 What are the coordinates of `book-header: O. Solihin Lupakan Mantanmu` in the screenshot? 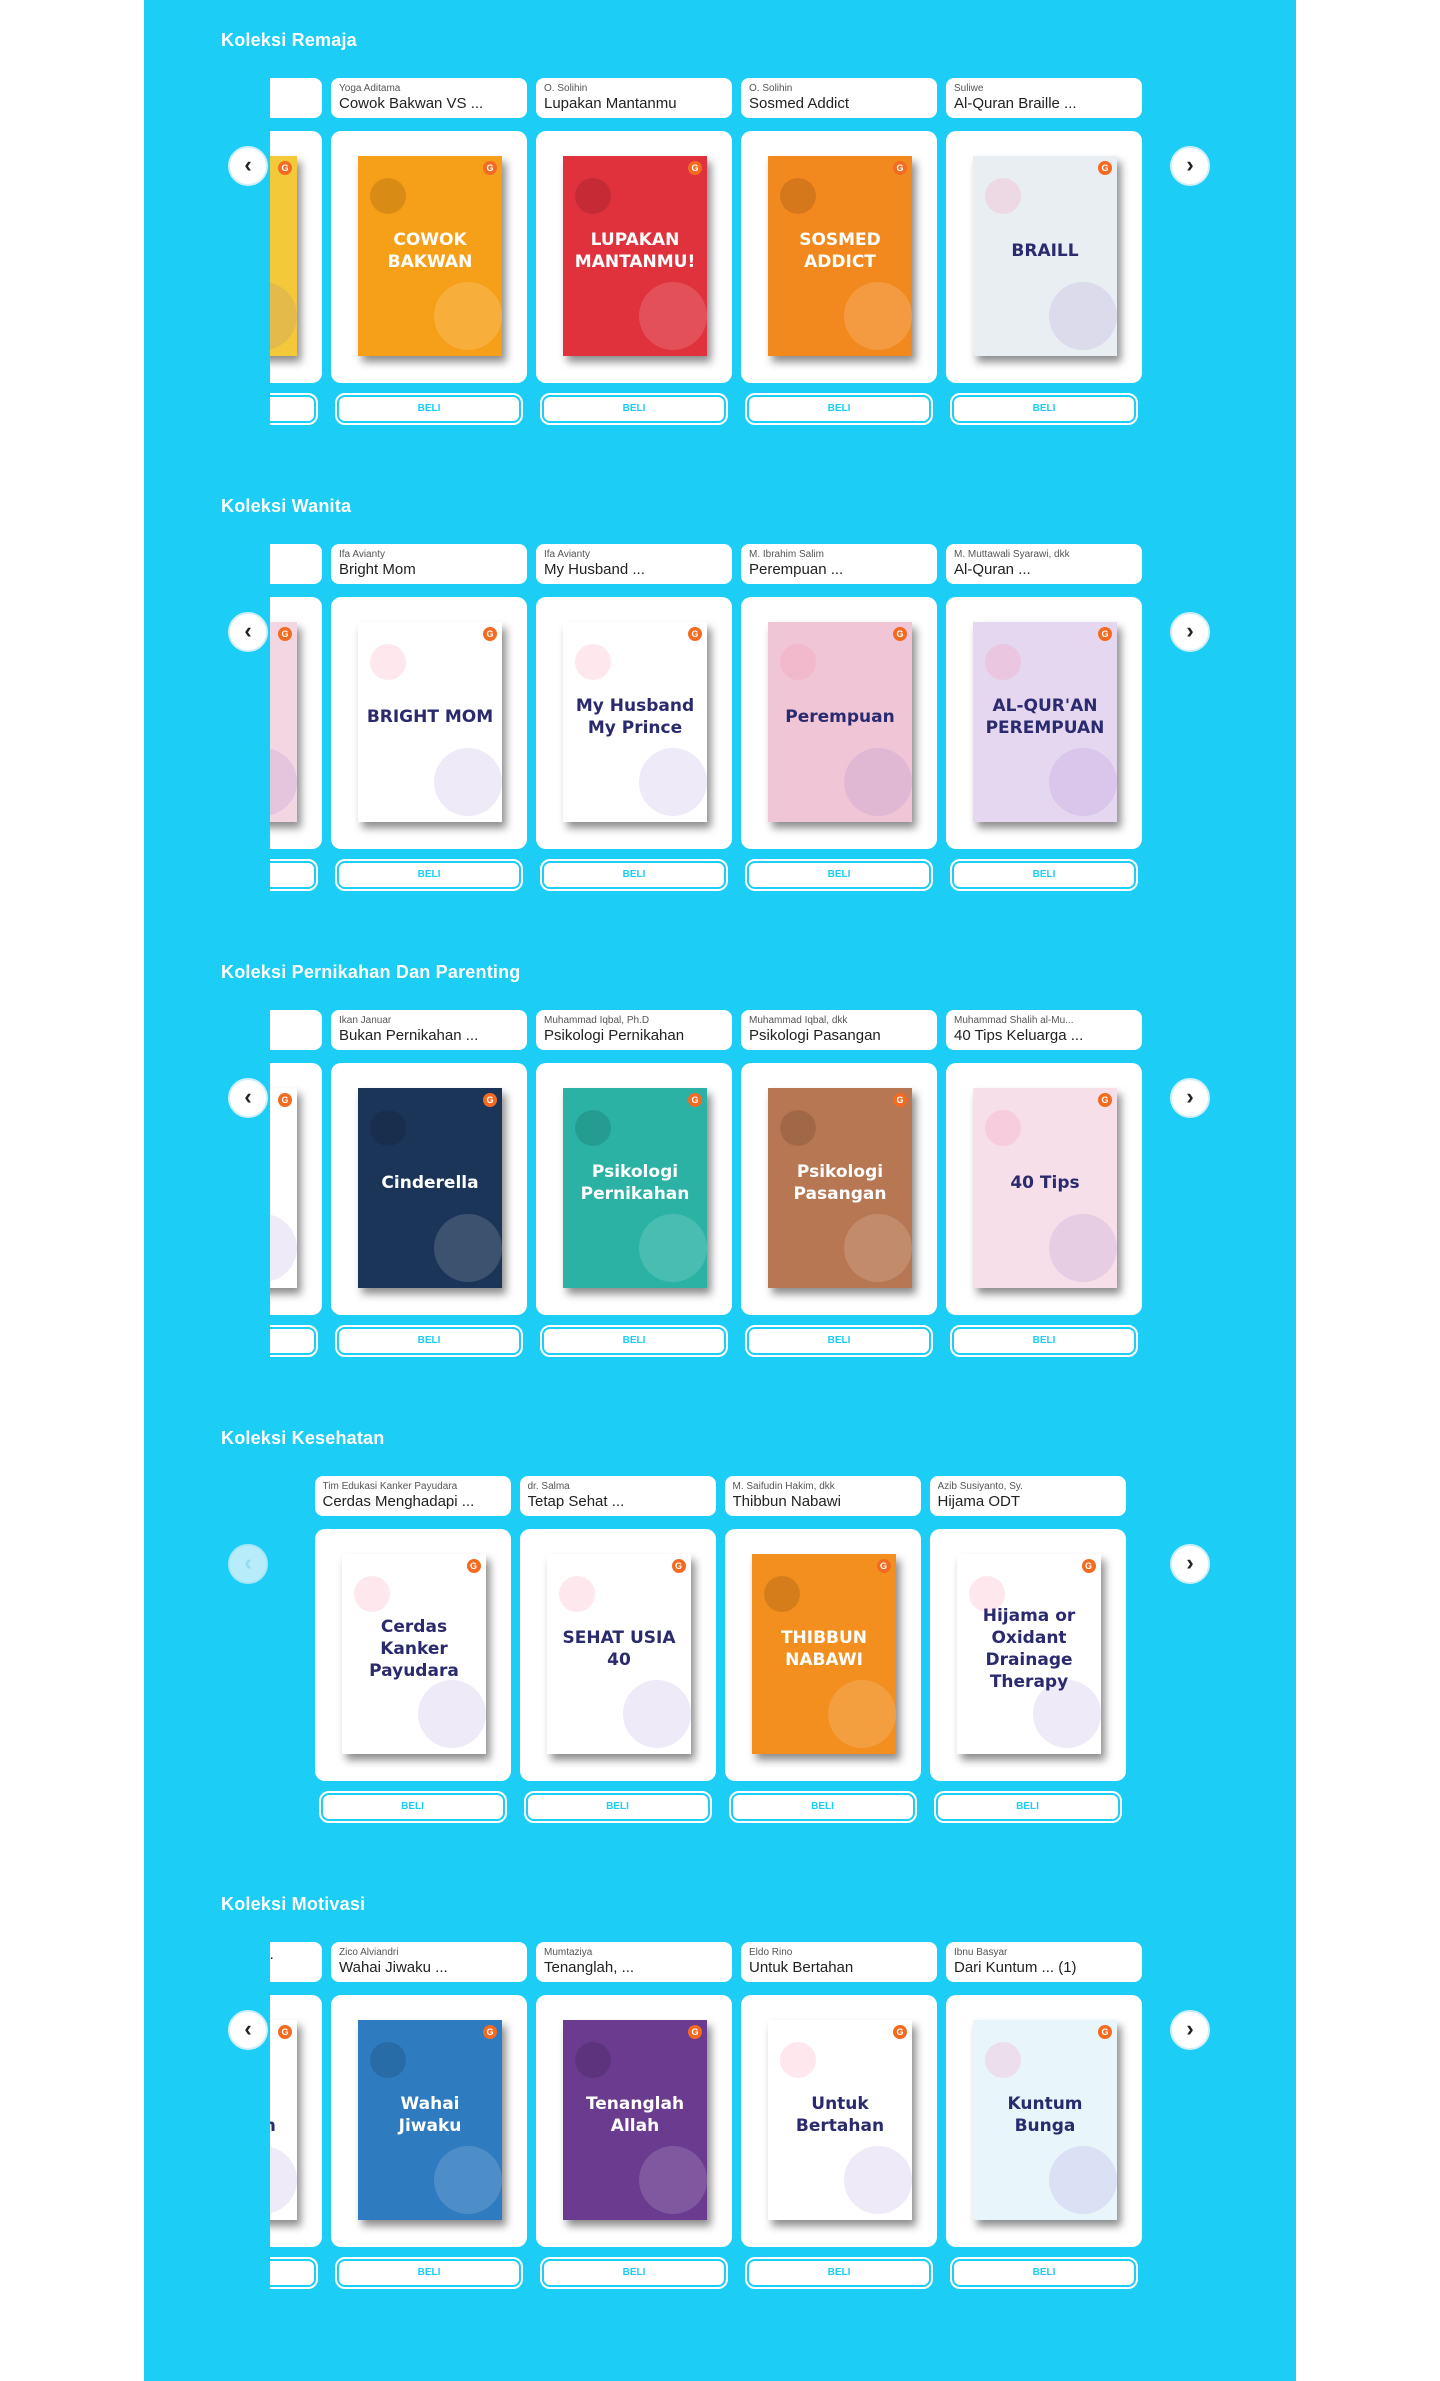 It's located at (634, 98).